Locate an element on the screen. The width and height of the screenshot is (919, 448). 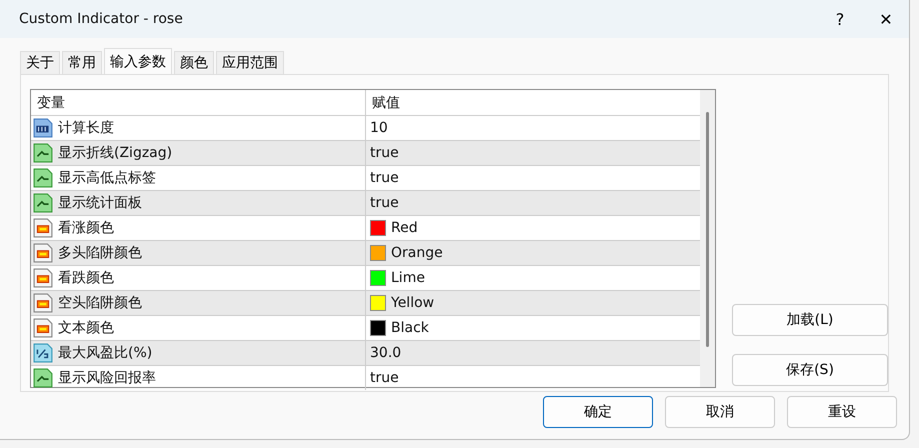
dialog-button: 取消 is located at coordinates (720, 412).